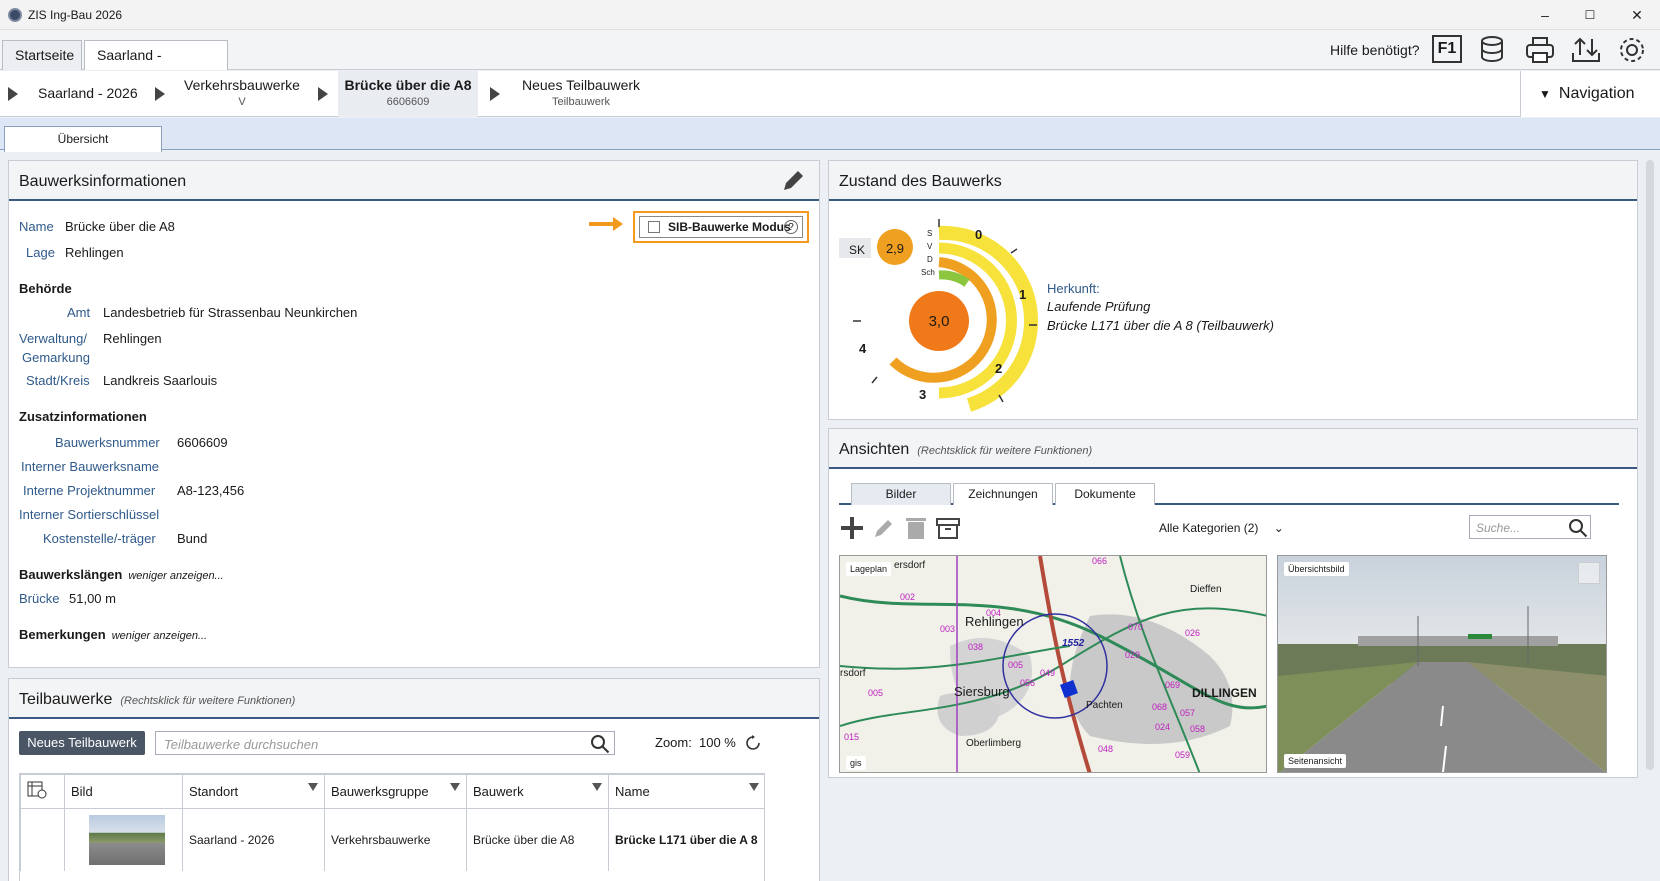  I want to click on window-title: ZIS Ing-Bau 2026, so click(75, 15).